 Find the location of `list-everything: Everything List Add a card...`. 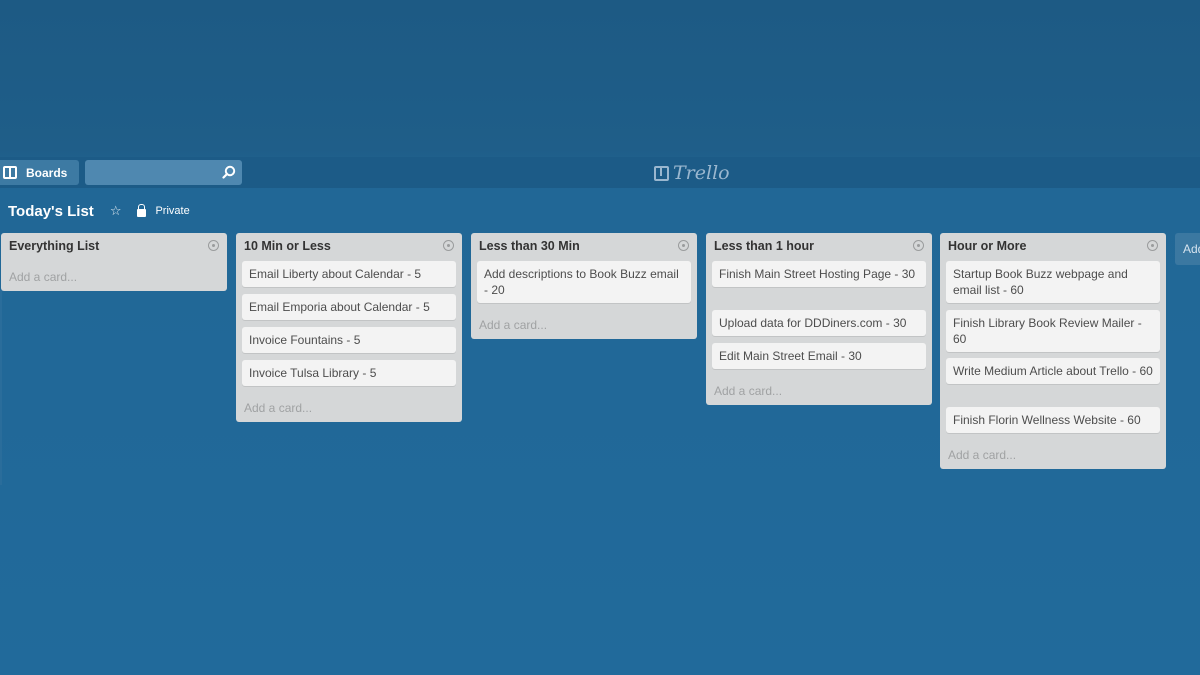

list-everything: Everything List Add a card... is located at coordinates (114, 262).